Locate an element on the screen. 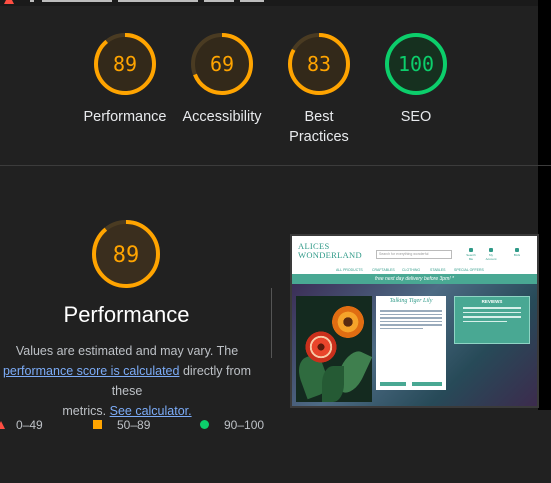  performance-score: 89 is located at coordinates (126, 255).